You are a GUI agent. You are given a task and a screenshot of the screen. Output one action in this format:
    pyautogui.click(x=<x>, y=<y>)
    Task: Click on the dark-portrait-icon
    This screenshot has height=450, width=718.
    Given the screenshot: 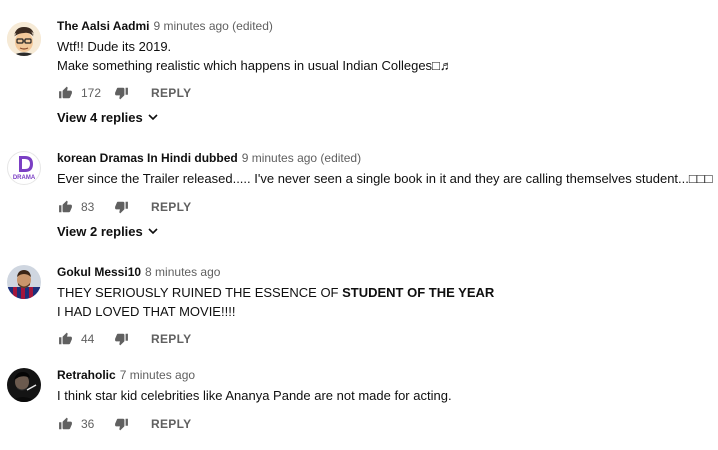 What is the action you would take?
    pyautogui.click(x=24, y=385)
    